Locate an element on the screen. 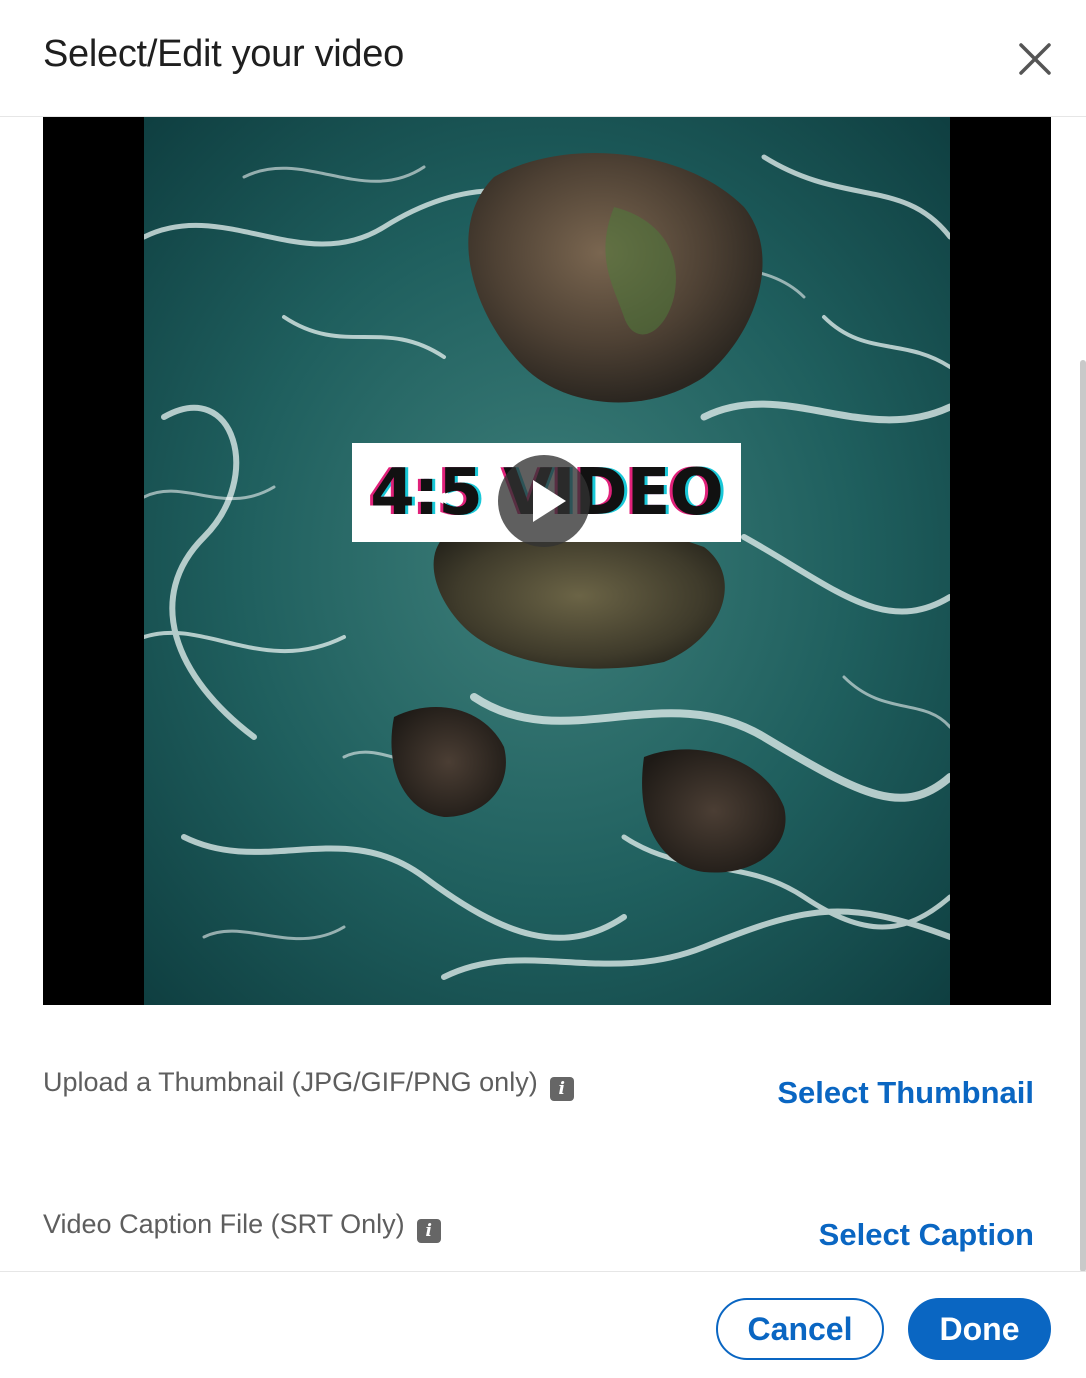 This screenshot has width=1086, height=1378. caption-label-text: Video Caption File (SRT Only) is located at coordinates (224, 1224).